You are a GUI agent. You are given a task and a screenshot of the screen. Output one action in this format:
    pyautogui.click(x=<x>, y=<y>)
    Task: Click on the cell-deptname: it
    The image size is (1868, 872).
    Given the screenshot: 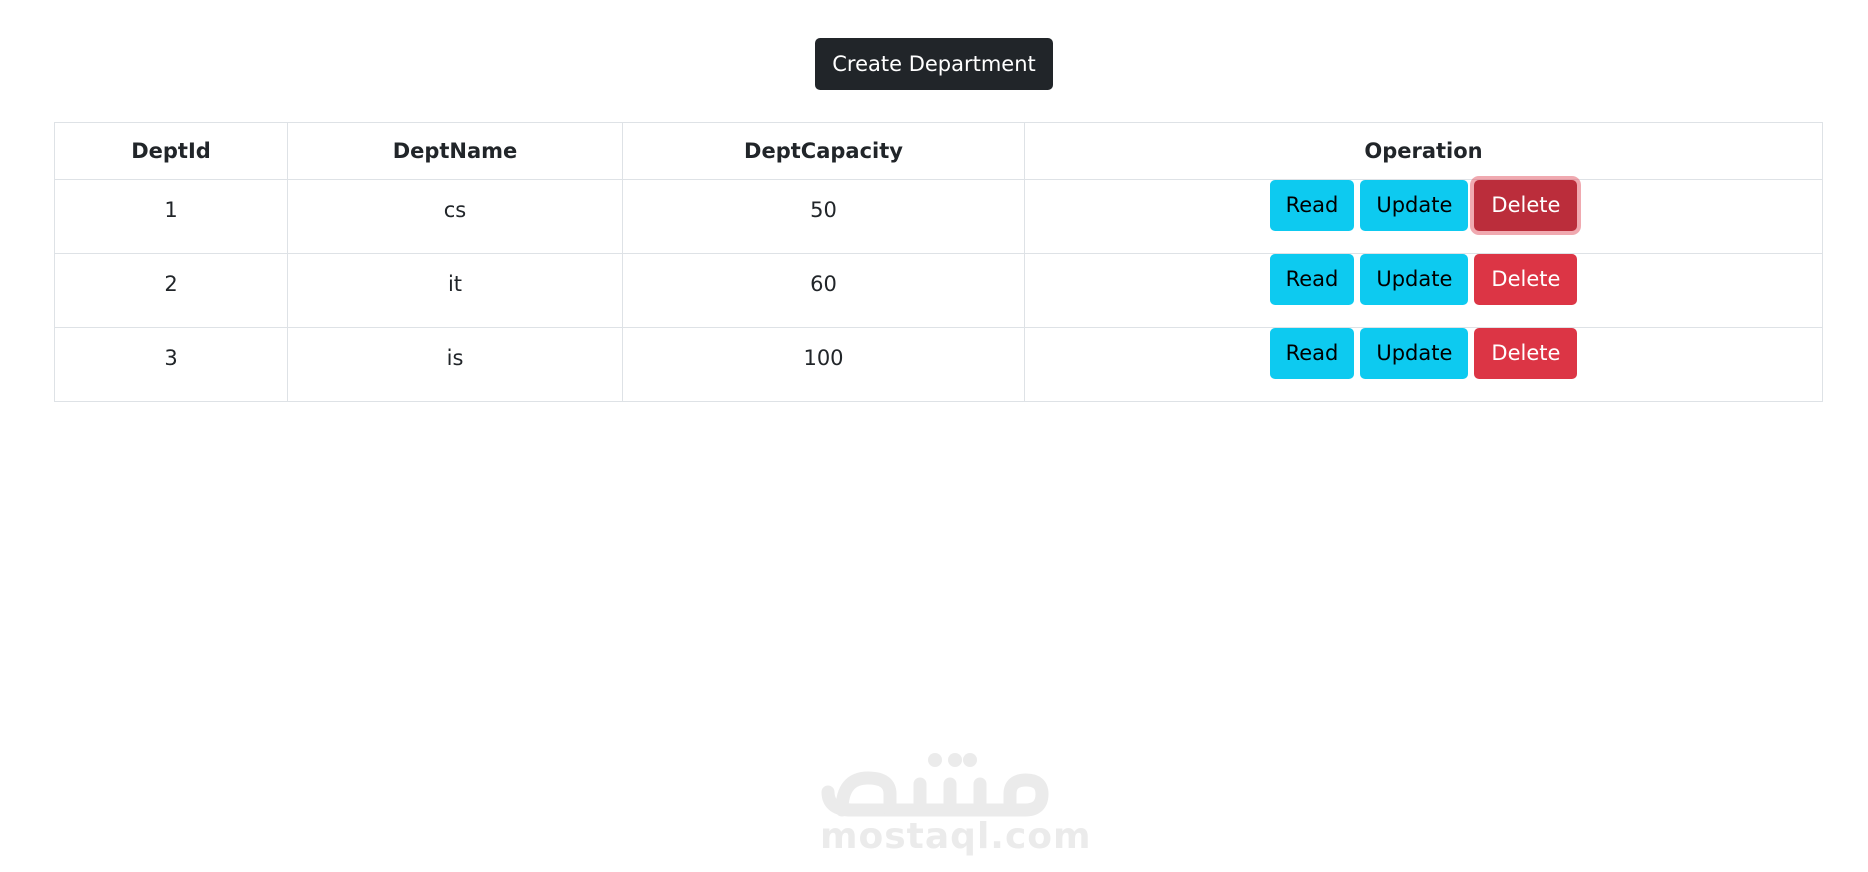 What is the action you would take?
    pyautogui.click(x=455, y=290)
    